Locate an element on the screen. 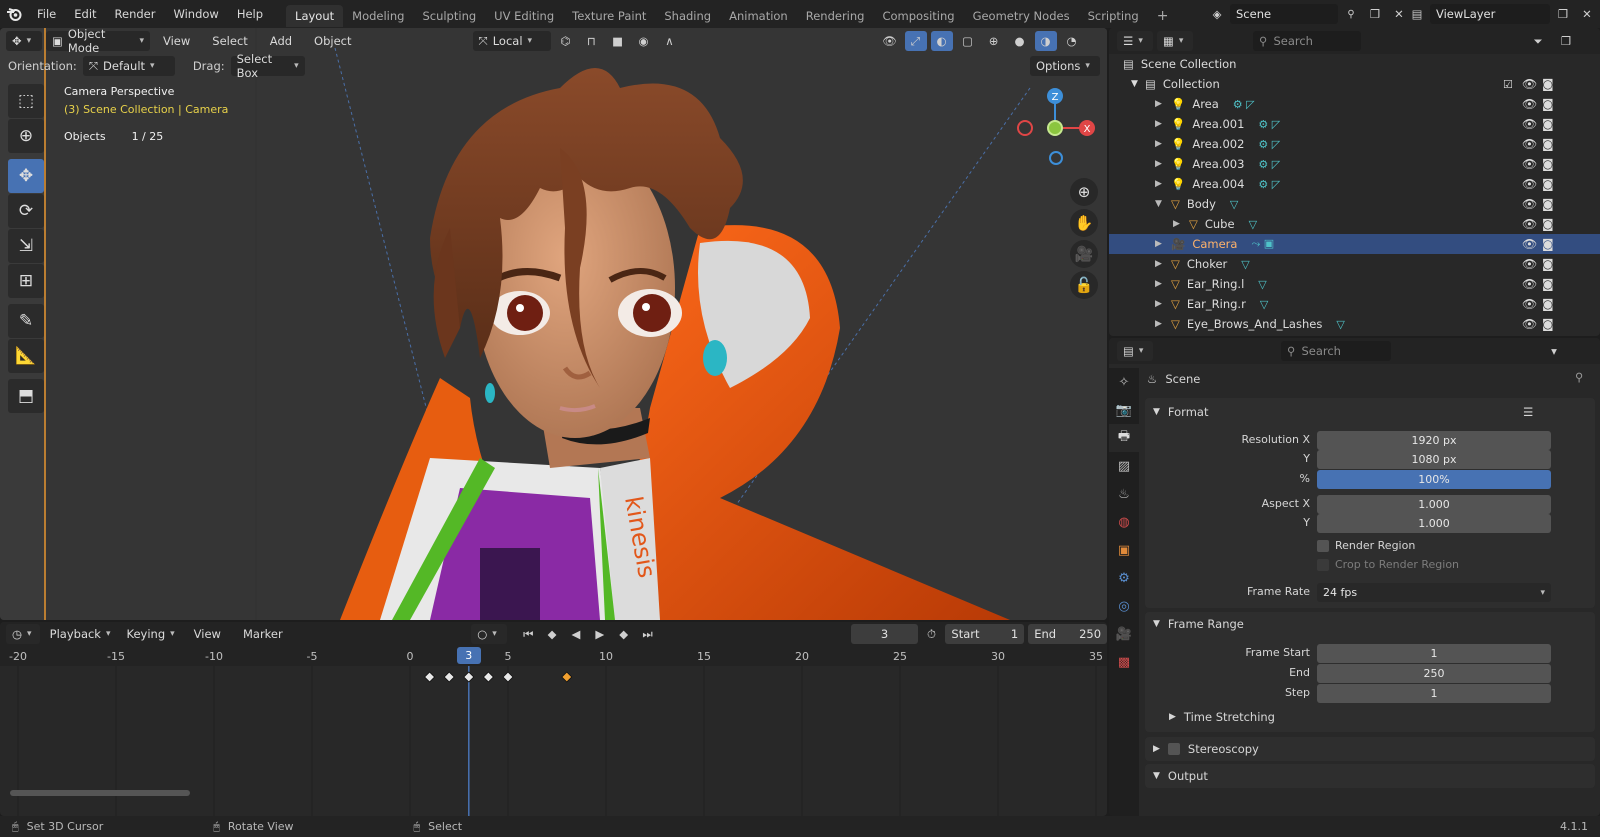 Image resolution: width=1600 pixels, height=837 pixels. prev-keyframe-icon: ◆ is located at coordinates (552, 634).